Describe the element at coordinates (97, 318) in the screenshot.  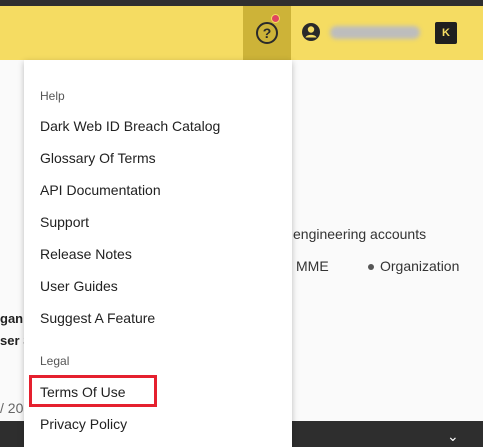
I see `menu-item-suggest-a-feature: Suggest A Feature` at that location.